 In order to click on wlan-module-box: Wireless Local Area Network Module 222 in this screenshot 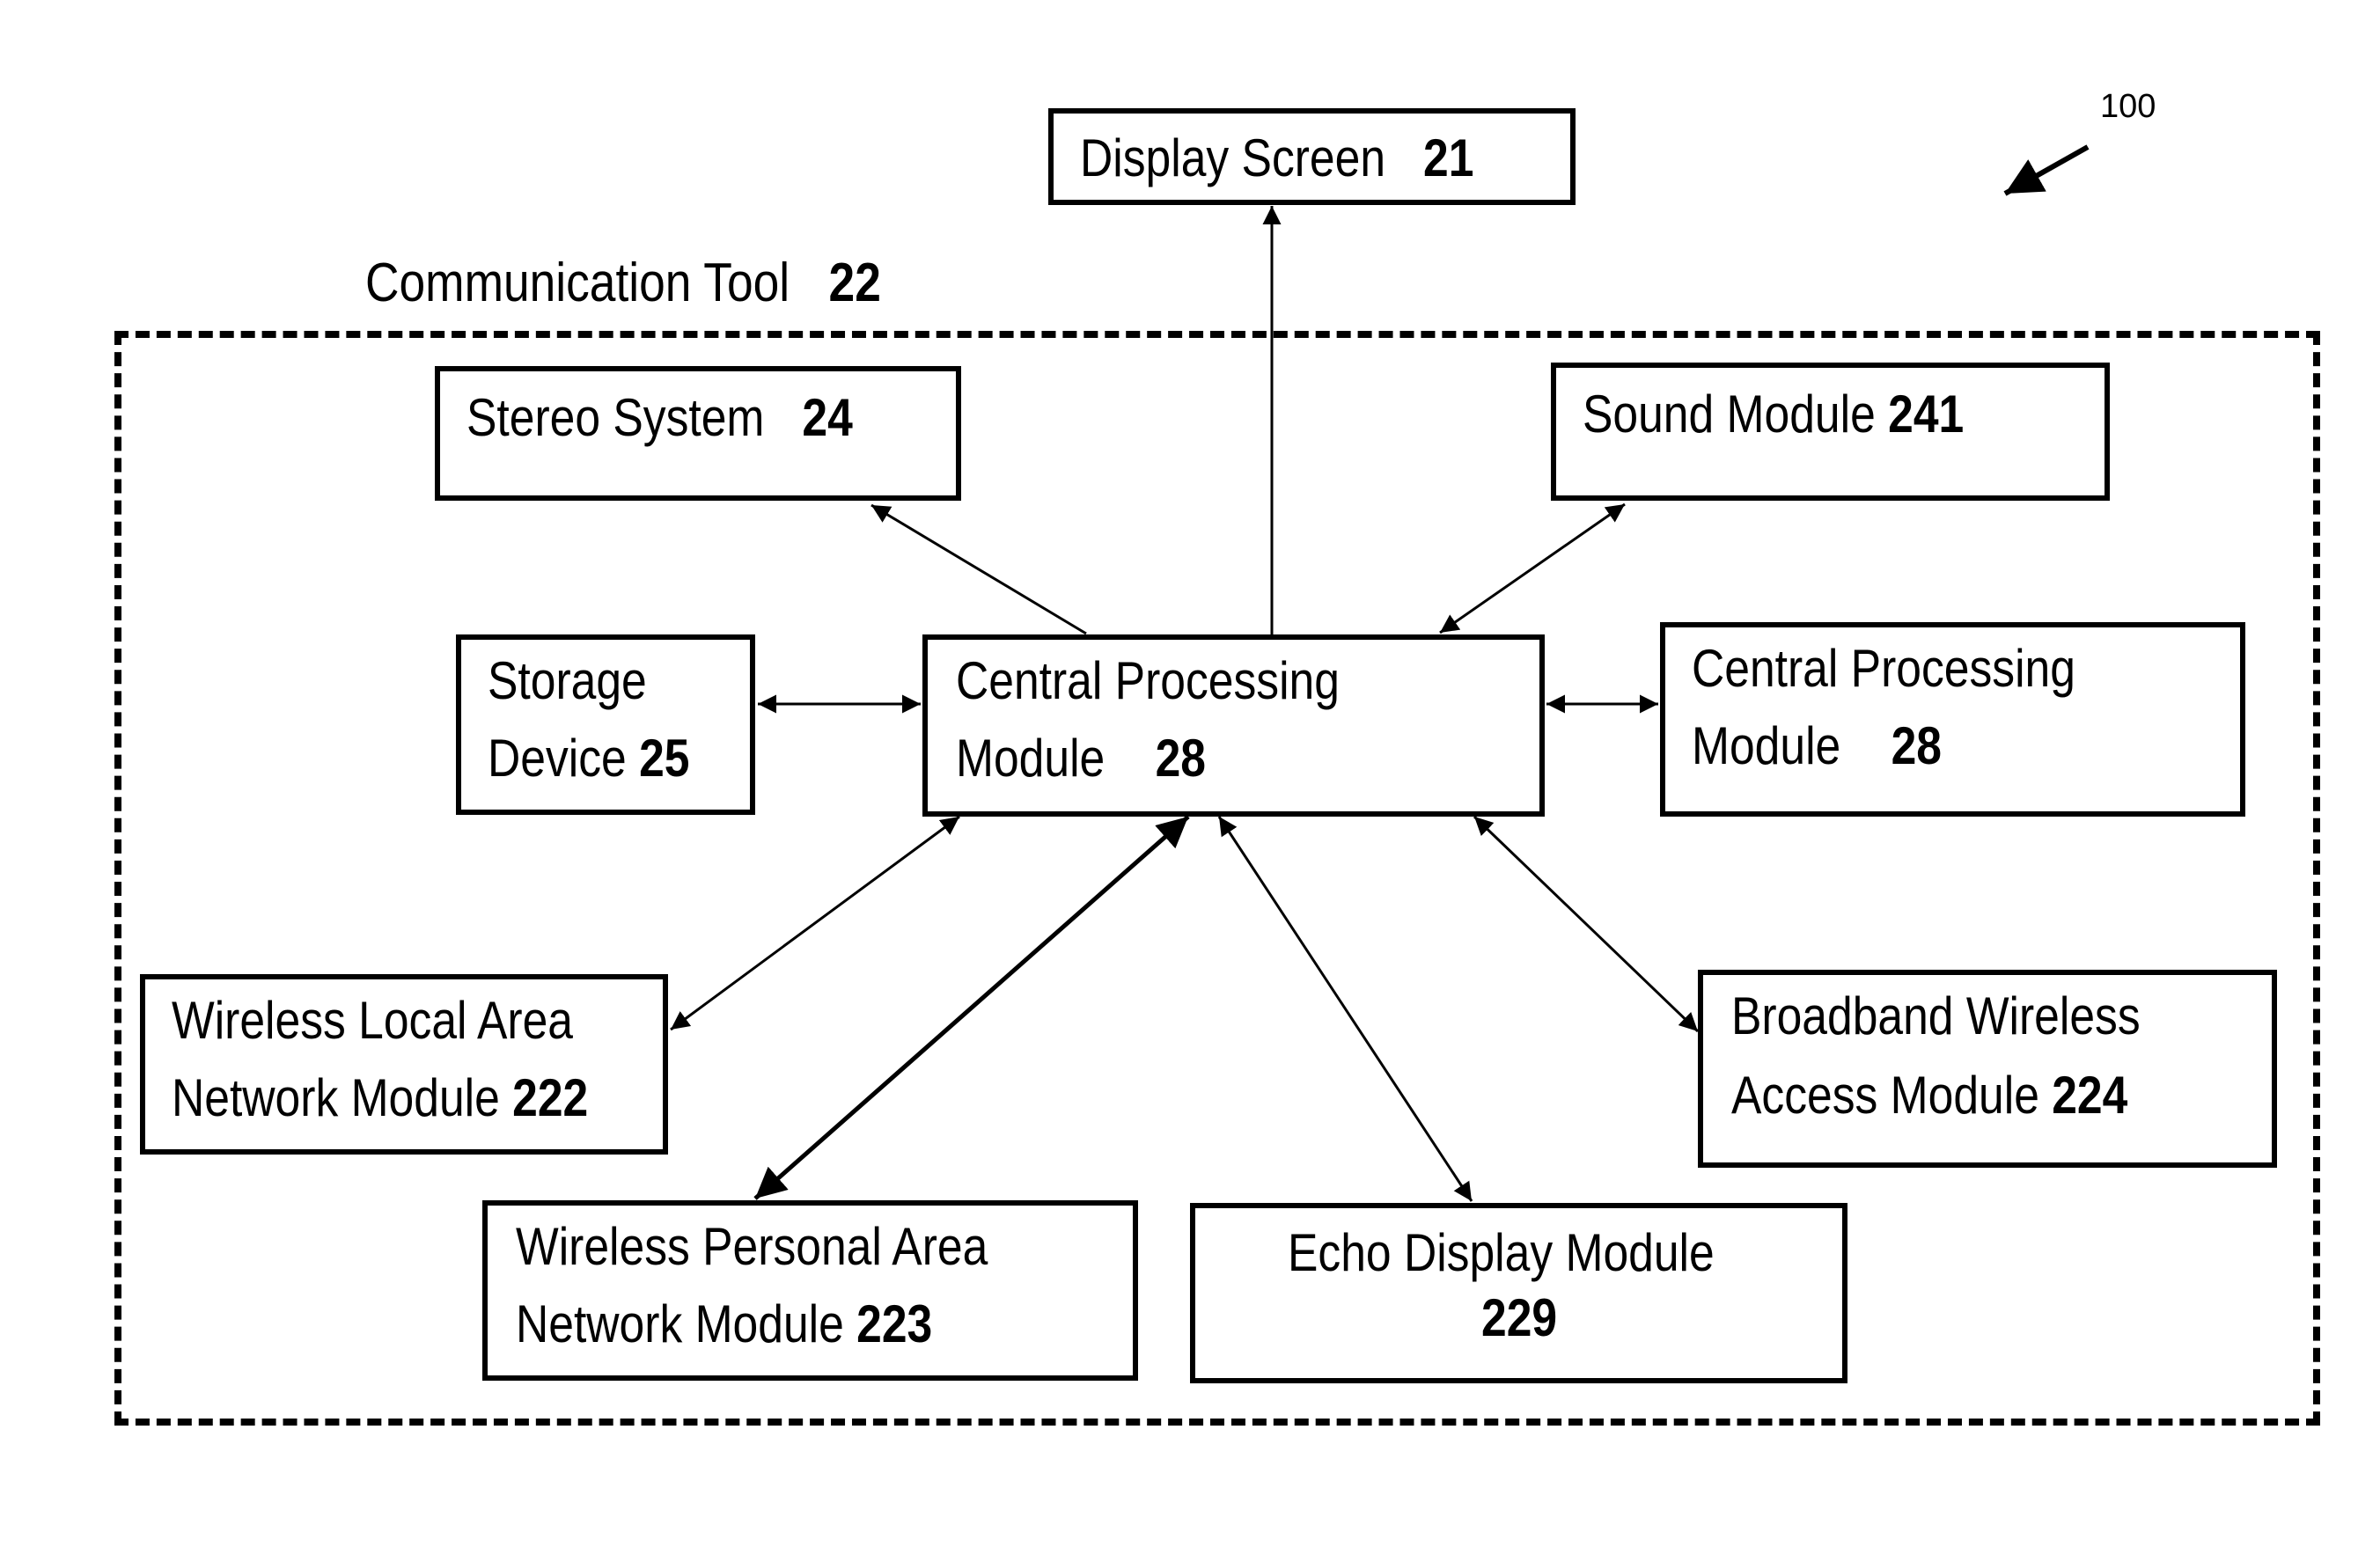, I will do `click(404, 1064)`.